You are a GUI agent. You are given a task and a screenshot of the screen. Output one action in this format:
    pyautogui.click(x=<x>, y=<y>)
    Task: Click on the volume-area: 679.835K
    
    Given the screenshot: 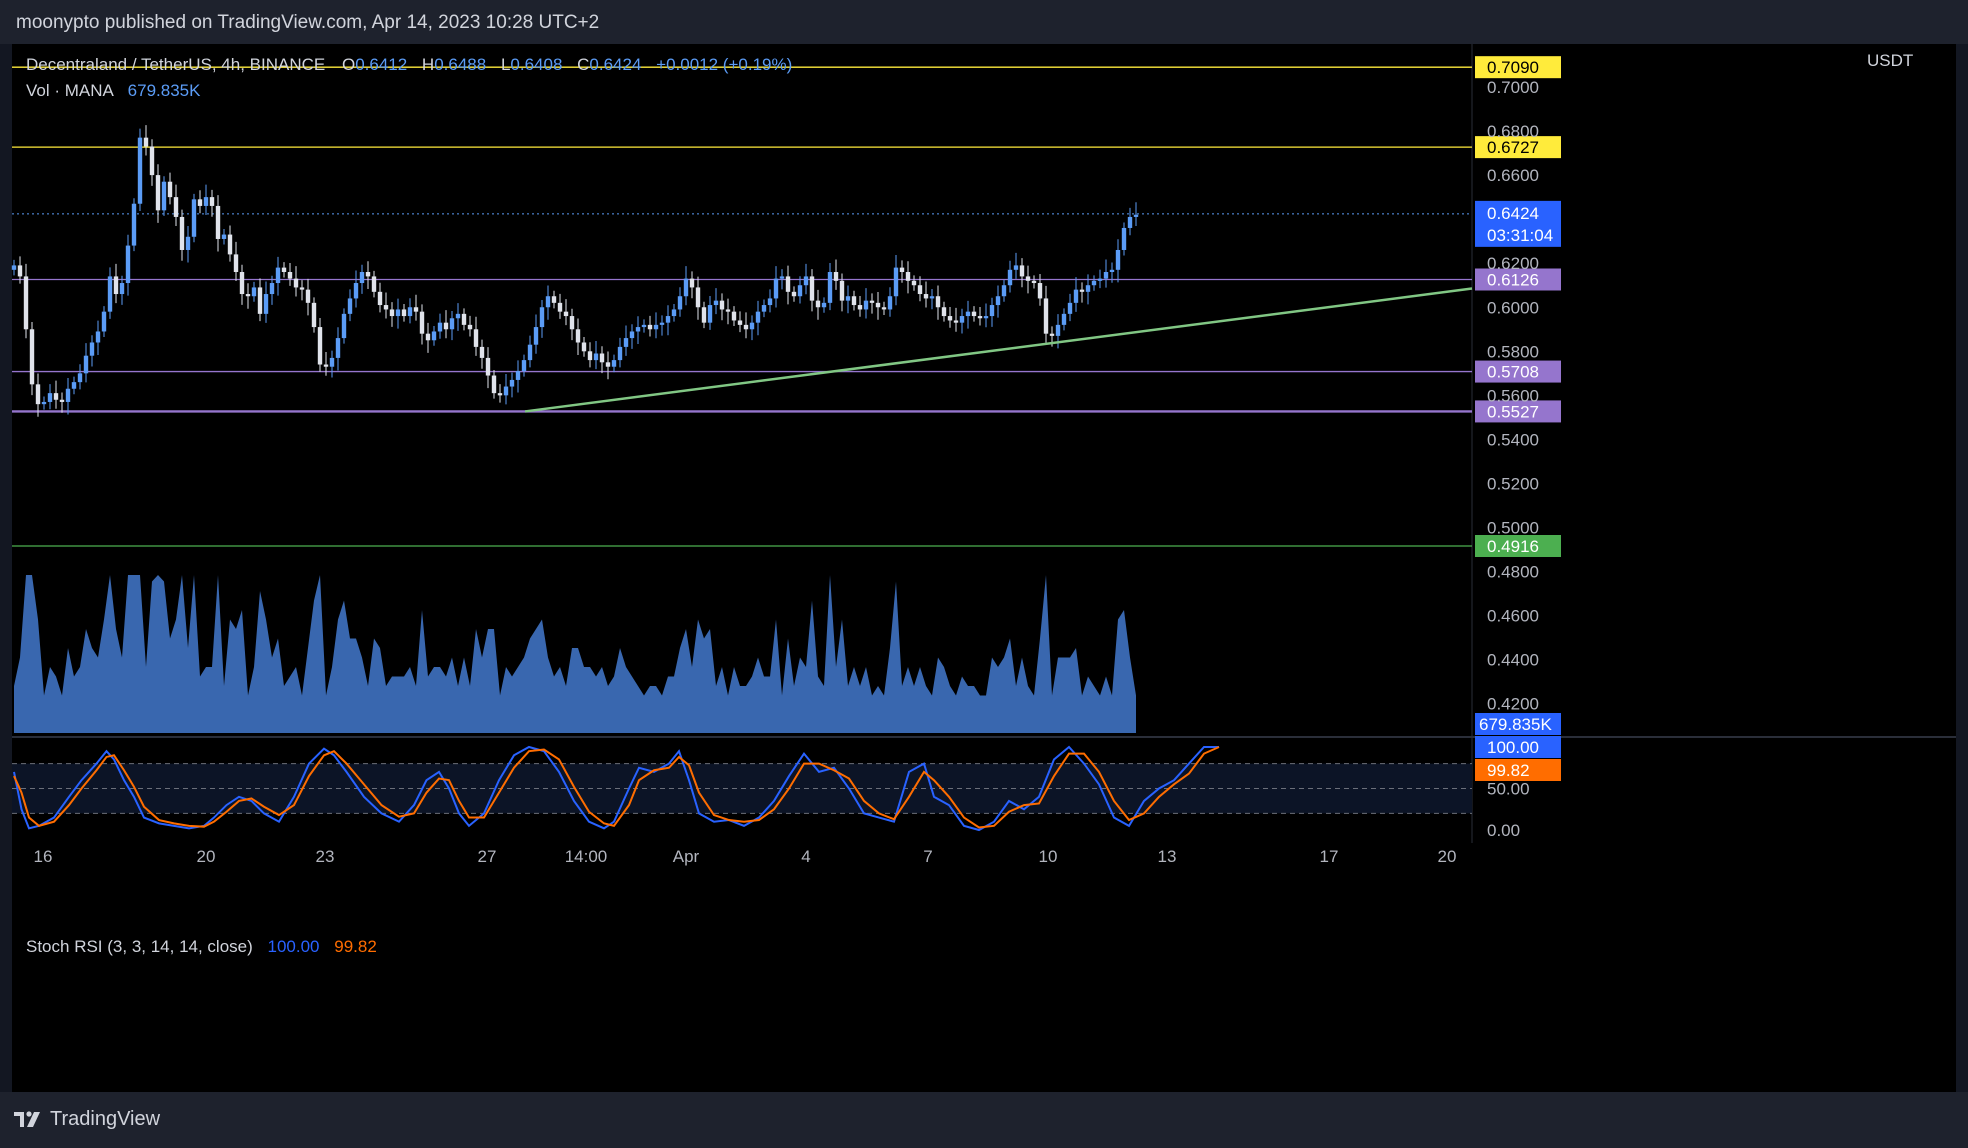 What is the action you would take?
    pyautogui.click(x=787, y=655)
    